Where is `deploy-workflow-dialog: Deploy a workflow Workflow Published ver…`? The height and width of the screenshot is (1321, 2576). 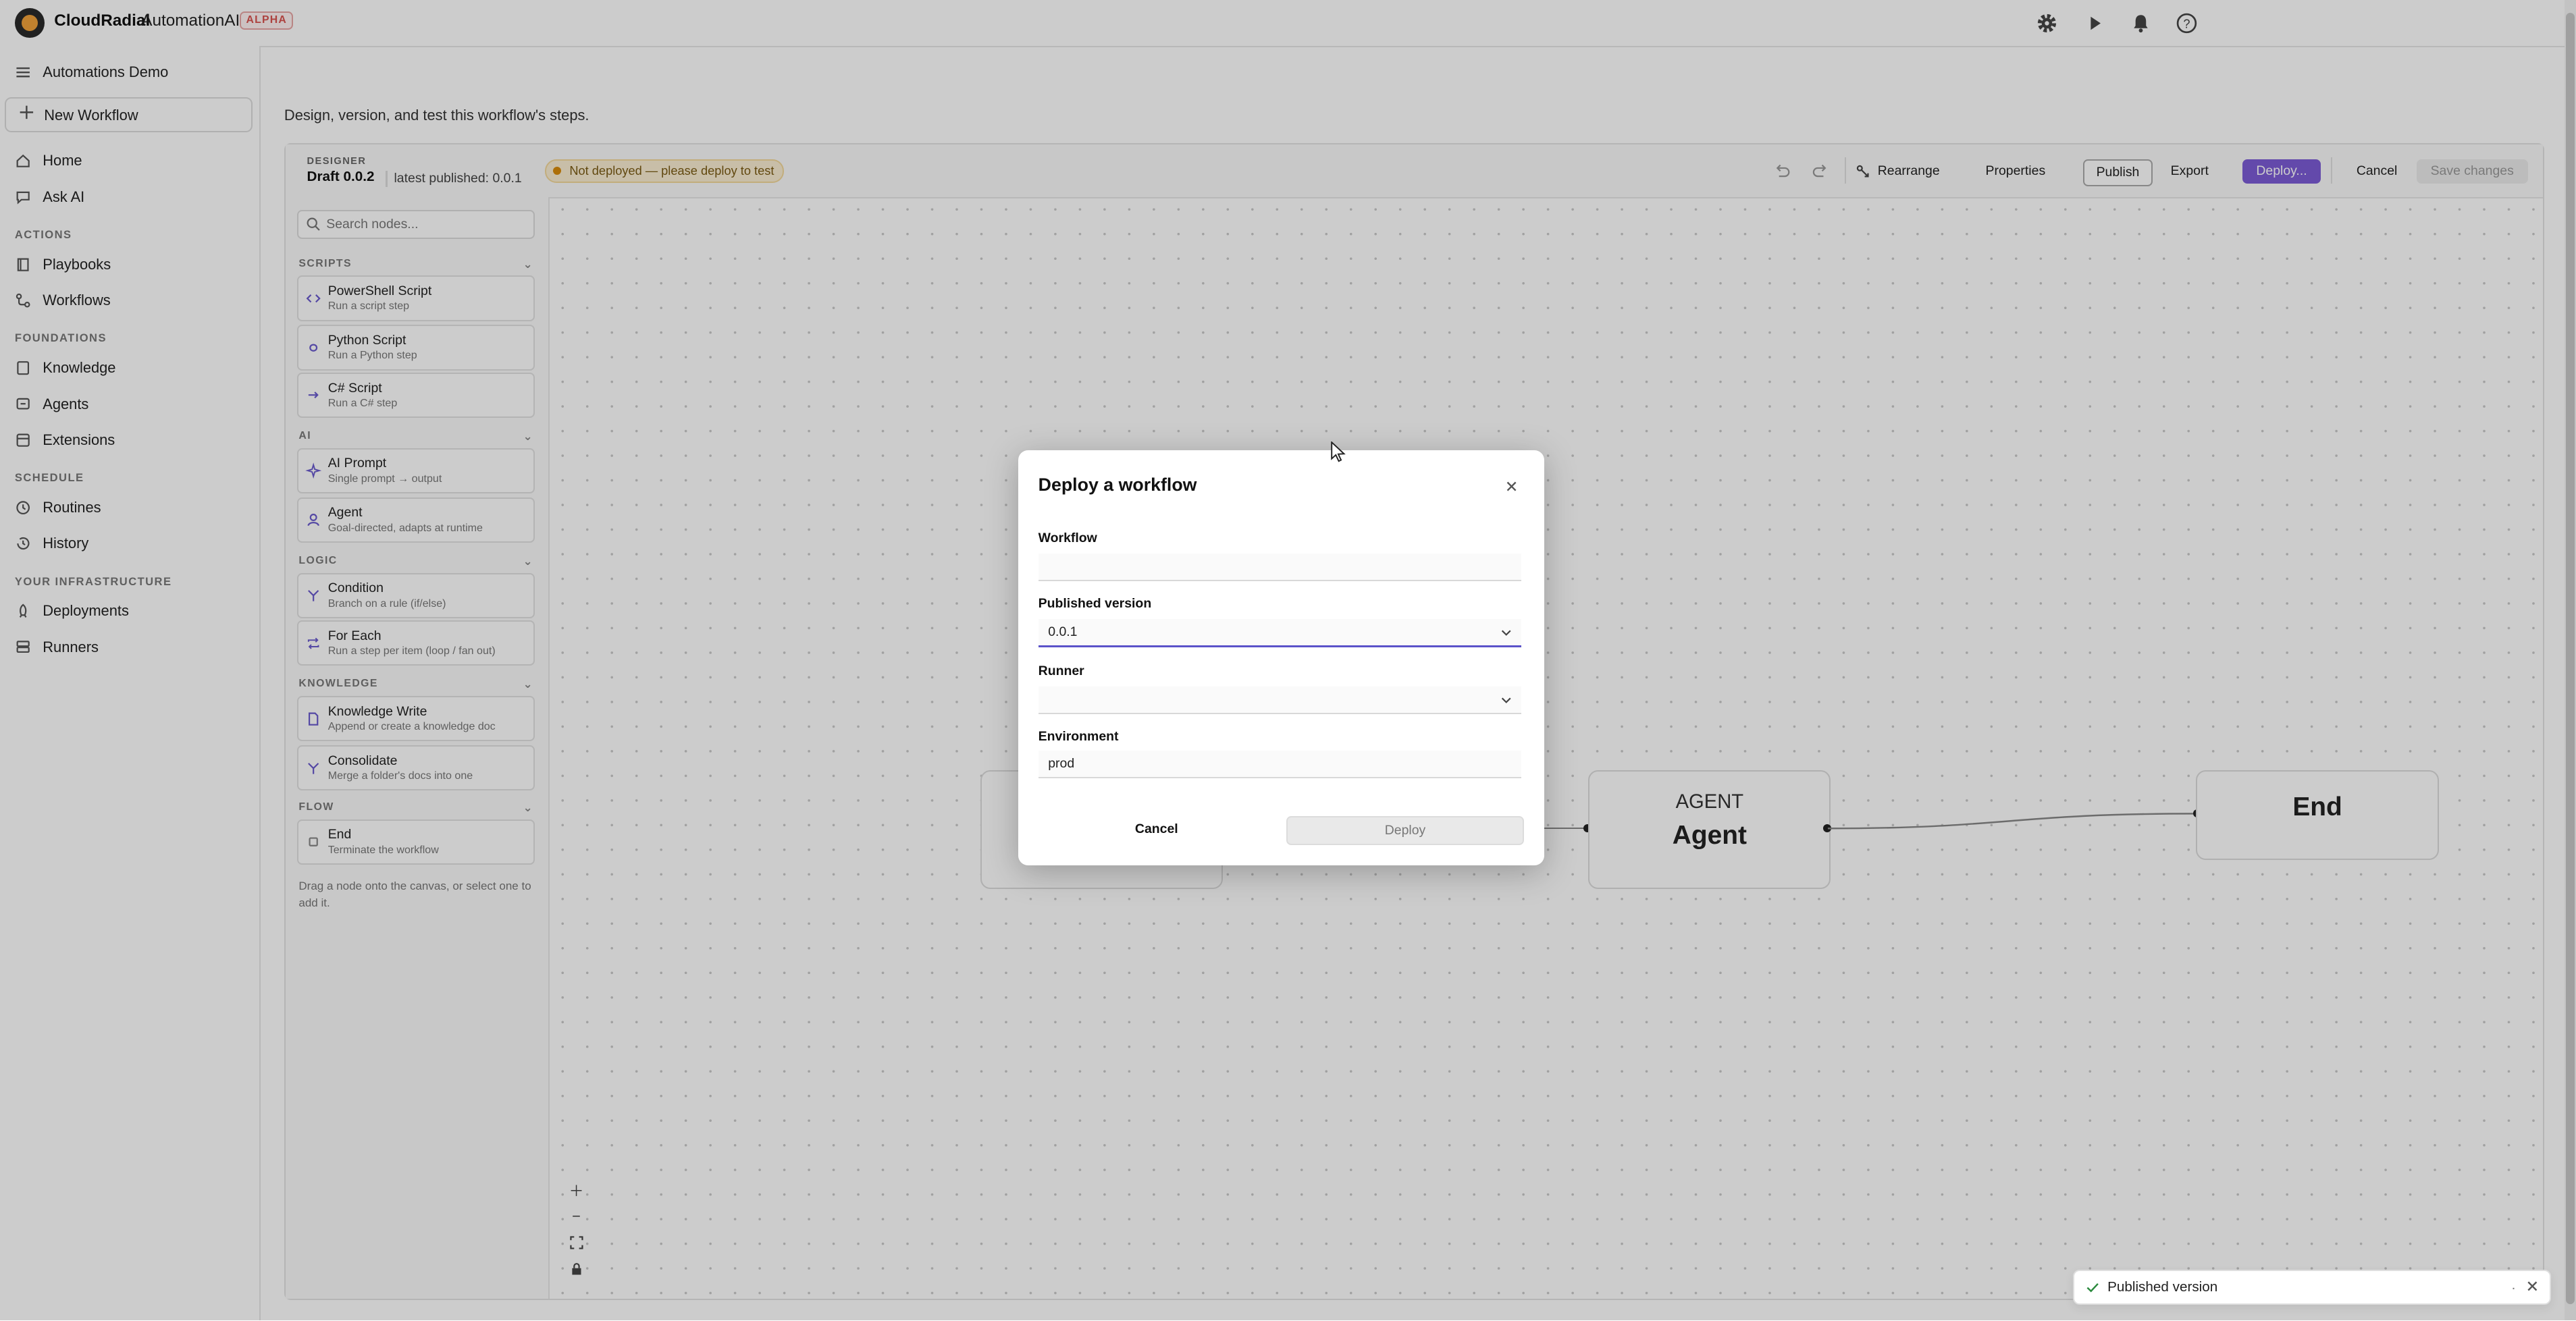
deploy-workflow-dialog: Deploy a workflow Workflow Published ver… is located at coordinates (1281, 658).